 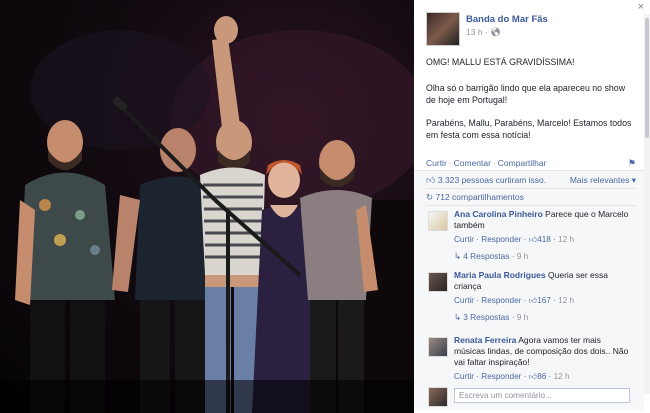 I want to click on comment-input, so click(x=542, y=395).